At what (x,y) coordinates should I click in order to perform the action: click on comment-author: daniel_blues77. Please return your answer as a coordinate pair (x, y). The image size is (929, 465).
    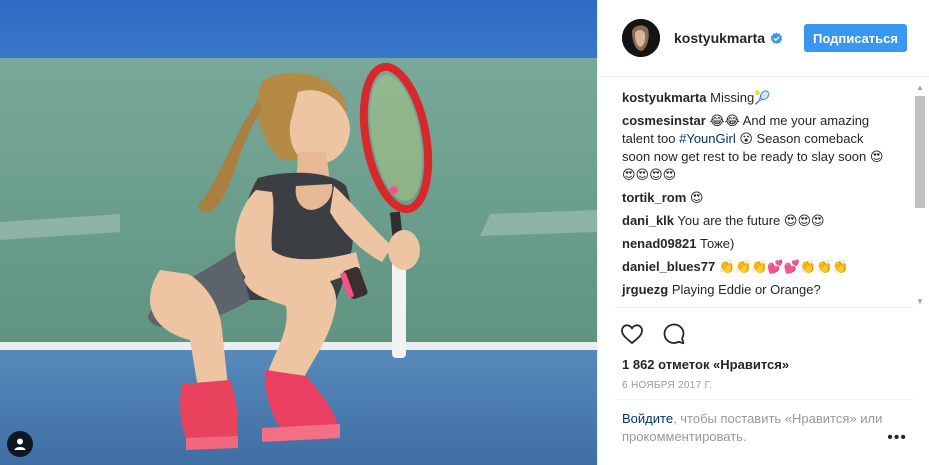
    Looking at the image, I should click on (668, 266).